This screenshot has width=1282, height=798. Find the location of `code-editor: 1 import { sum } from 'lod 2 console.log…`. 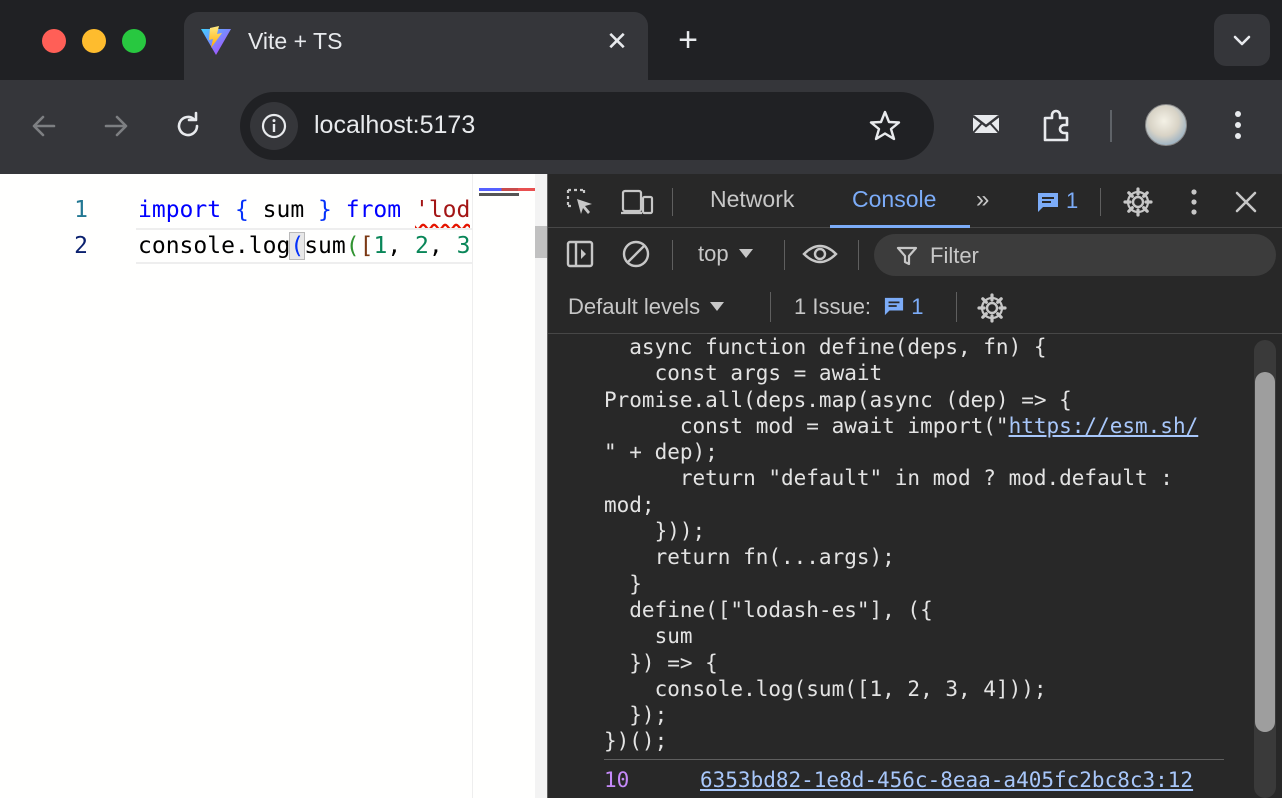

code-editor: 1 import { sum } from 'lod 2 console.log… is located at coordinates (236, 228).